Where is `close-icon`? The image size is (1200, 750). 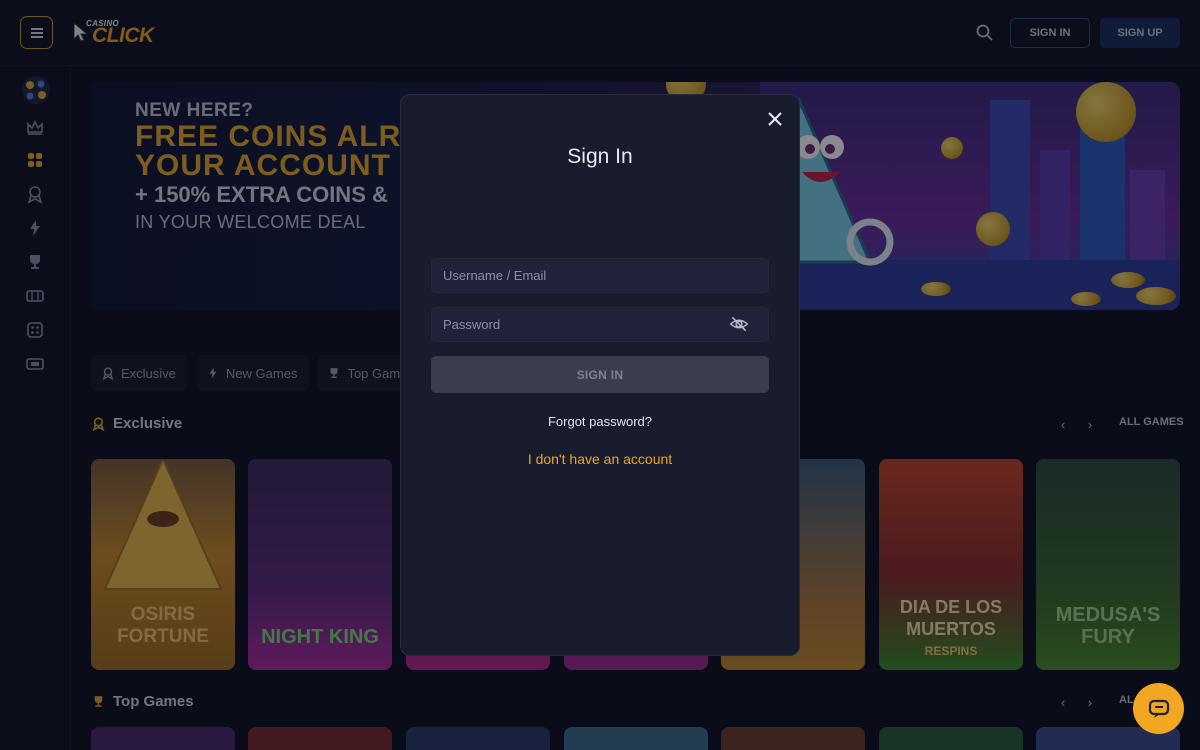
close-icon is located at coordinates (775, 119).